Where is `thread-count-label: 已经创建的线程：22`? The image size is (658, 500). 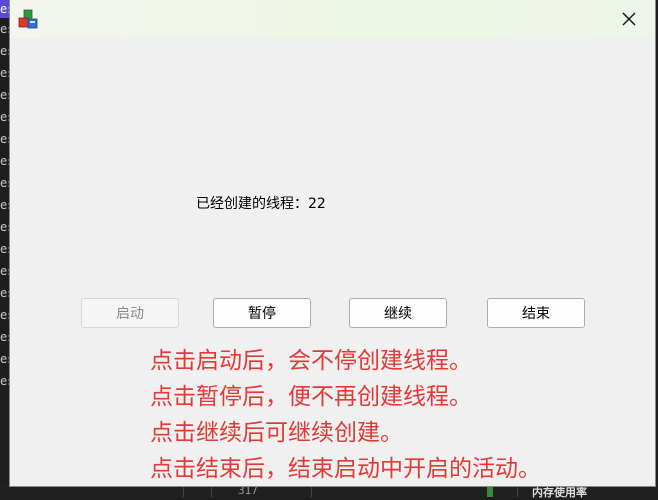 thread-count-label: 已经创建的线程：22 is located at coordinates (261, 204).